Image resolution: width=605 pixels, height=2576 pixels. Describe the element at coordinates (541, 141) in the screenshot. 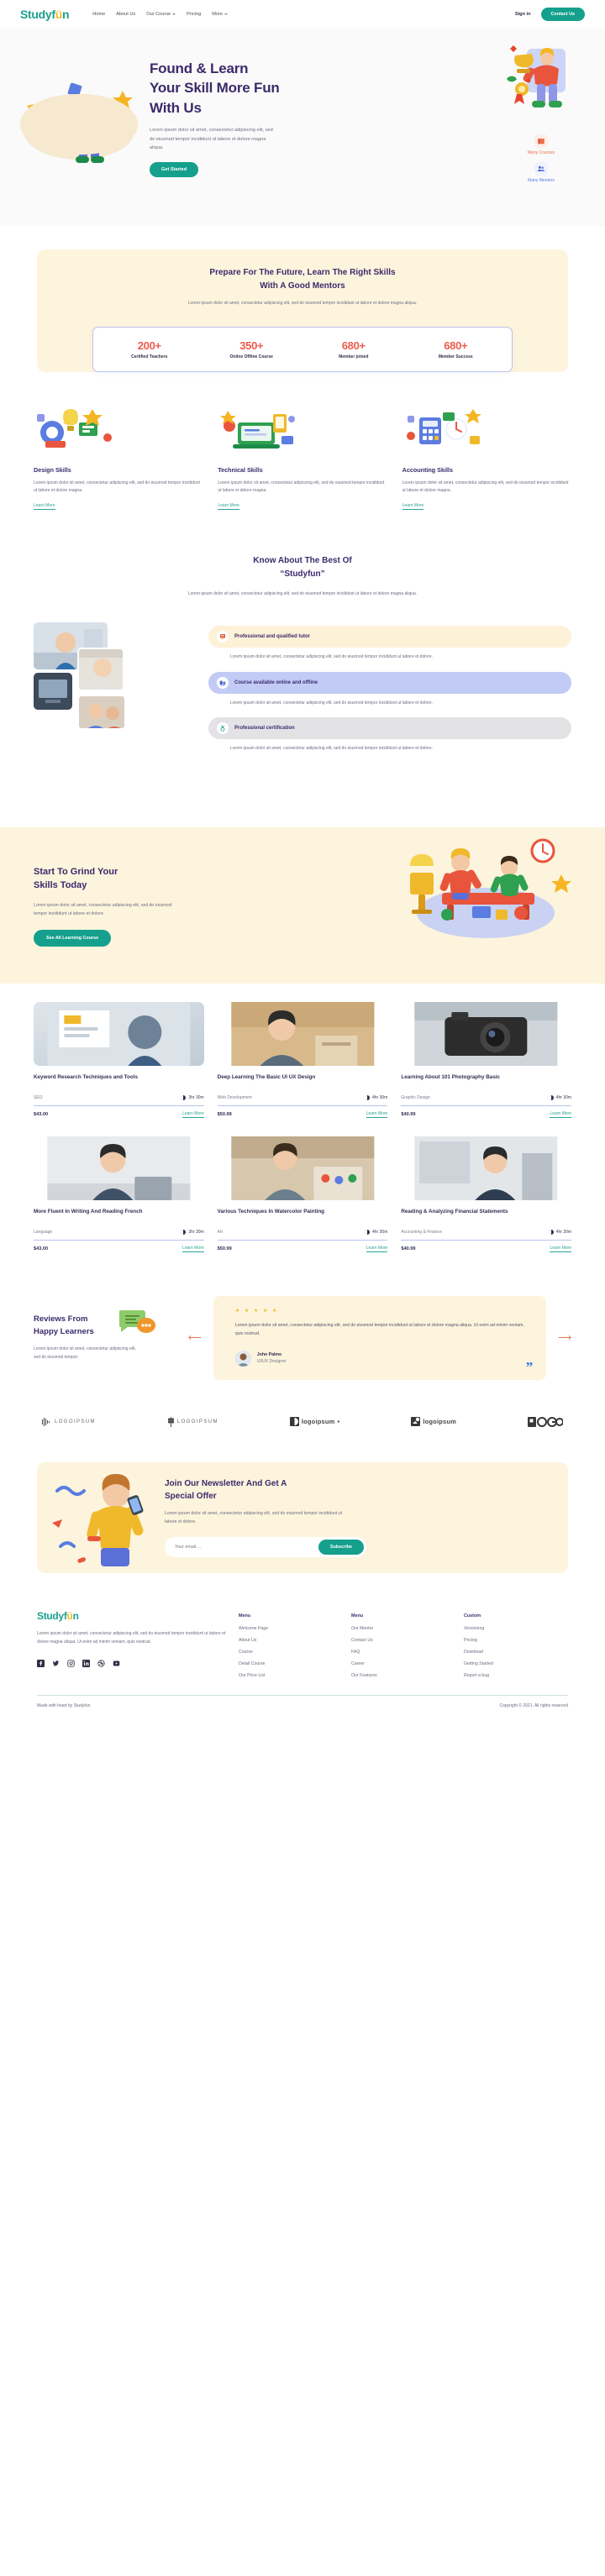

I see `book-icon` at that location.